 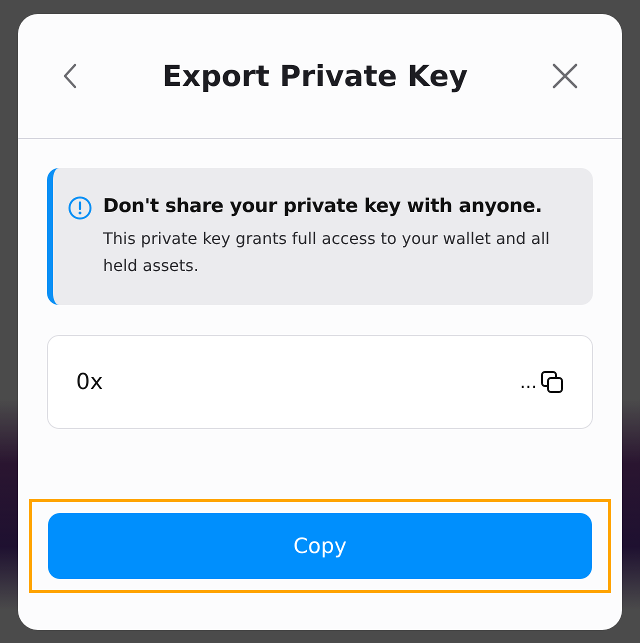 What do you see at coordinates (315, 76) in the screenshot?
I see `dialog-title: Export Private Key` at bounding box center [315, 76].